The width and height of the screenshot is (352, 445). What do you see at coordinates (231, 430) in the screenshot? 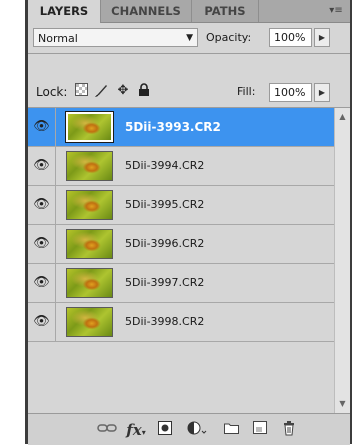
I see `new-group-icon` at bounding box center [231, 430].